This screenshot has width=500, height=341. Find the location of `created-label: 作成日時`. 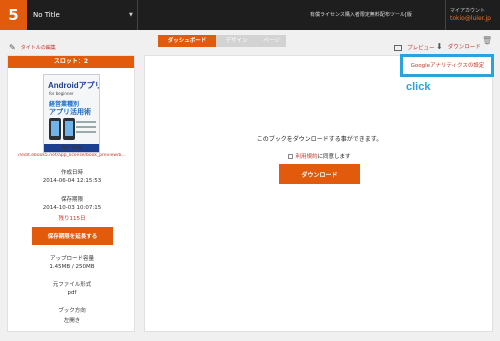

created-label: 作成日時 is located at coordinates (71, 173).